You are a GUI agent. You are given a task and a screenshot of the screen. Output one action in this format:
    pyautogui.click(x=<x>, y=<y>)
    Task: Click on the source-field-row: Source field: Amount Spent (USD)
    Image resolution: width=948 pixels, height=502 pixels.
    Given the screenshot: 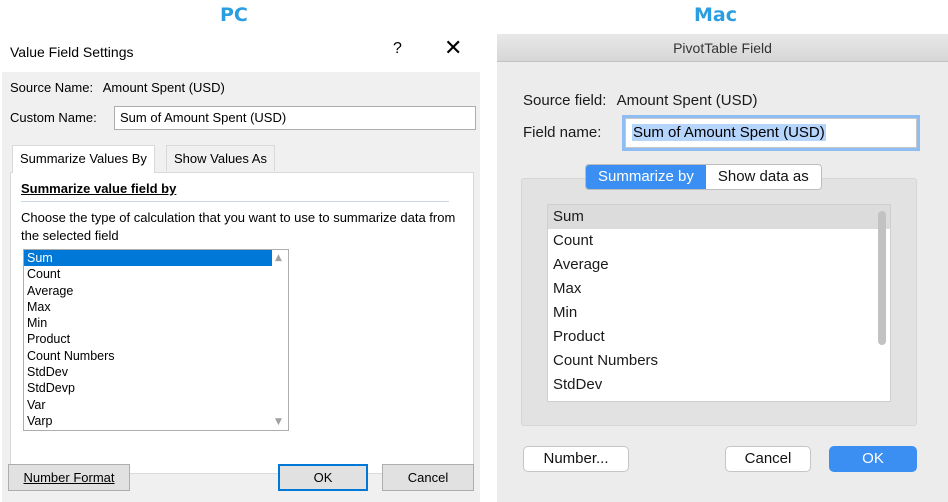 What is the action you would take?
    pyautogui.click(x=640, y=100)
    